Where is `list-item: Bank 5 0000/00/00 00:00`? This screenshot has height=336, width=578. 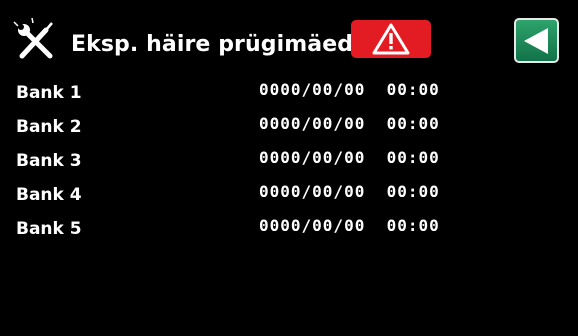
list-item: Bank 5 0000/00/00 00:00 is located at coordinates (289, 229).